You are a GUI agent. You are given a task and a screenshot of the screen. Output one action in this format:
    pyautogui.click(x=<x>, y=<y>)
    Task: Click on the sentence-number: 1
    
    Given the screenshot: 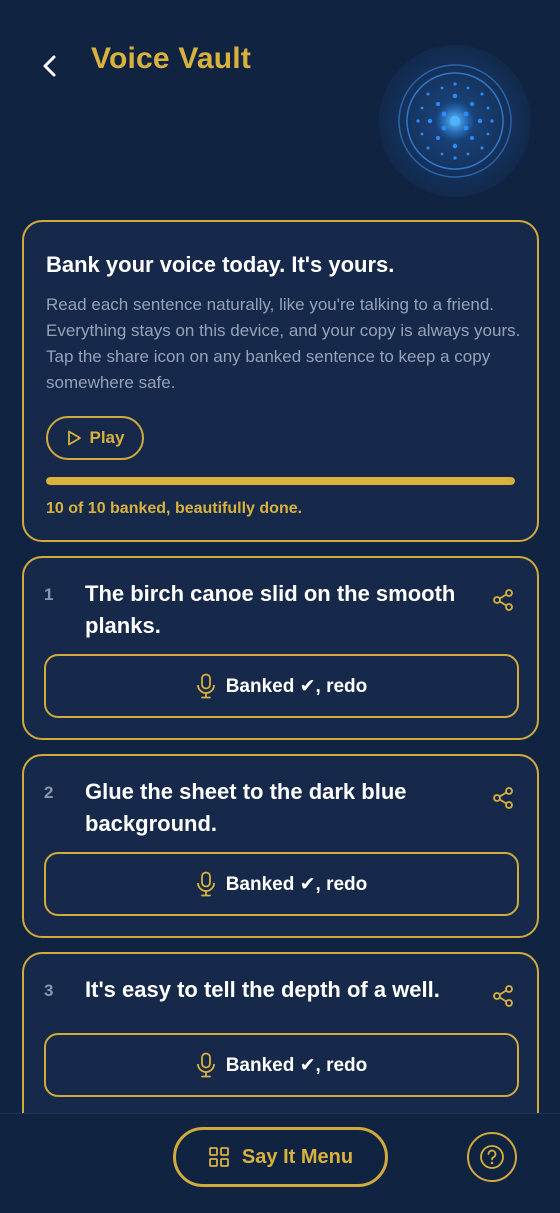 What is the action you would take?
    pyautogui.click(x=49, y=594)
    